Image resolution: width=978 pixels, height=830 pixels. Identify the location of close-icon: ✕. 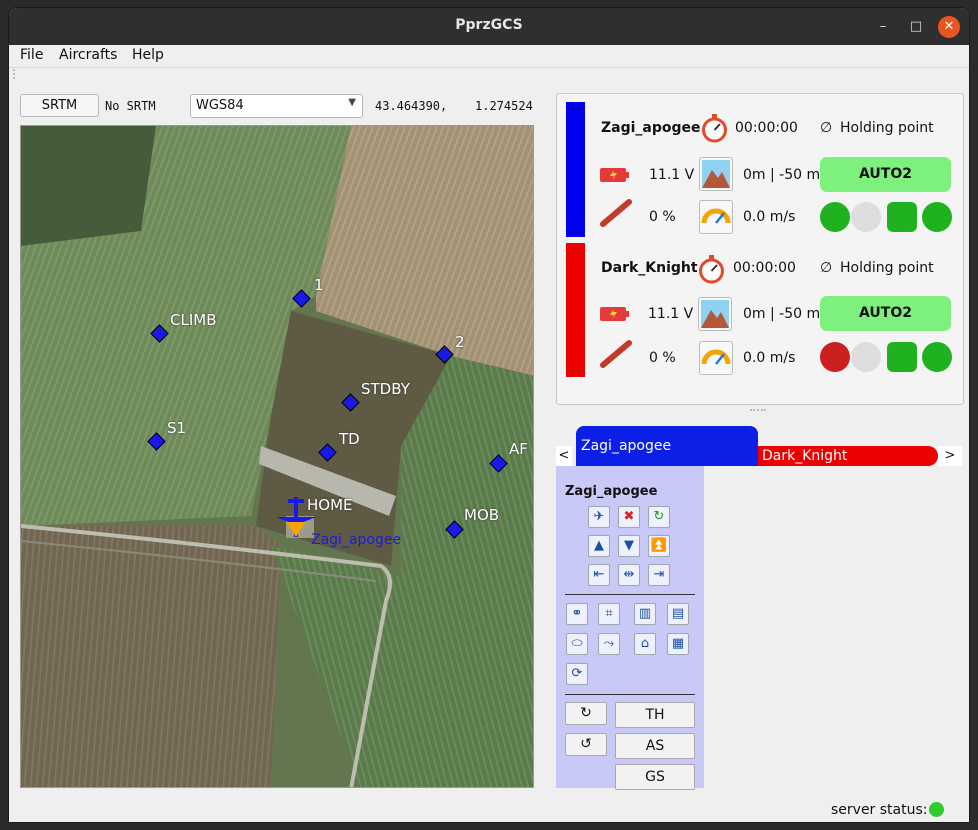
(949, 27).